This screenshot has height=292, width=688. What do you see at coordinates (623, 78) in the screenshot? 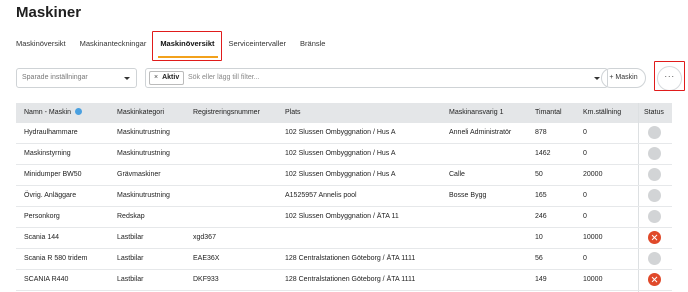
I see `add-machine-button: + Maskin` at bounding box center [623, 78].